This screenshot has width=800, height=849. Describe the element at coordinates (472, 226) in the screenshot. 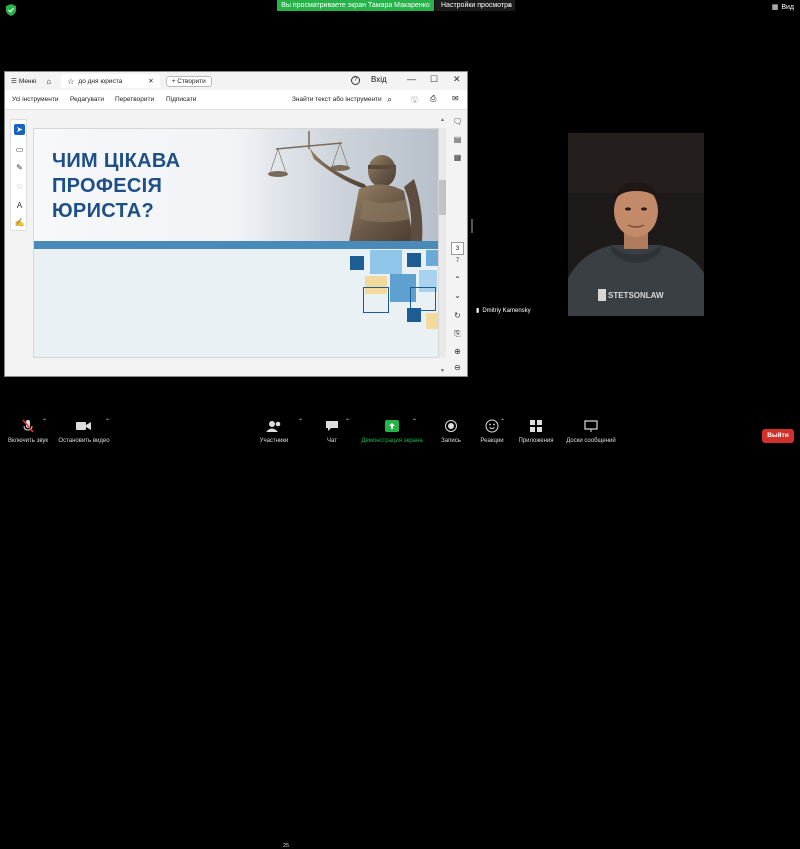

I see `split-divider-handle` at that location.